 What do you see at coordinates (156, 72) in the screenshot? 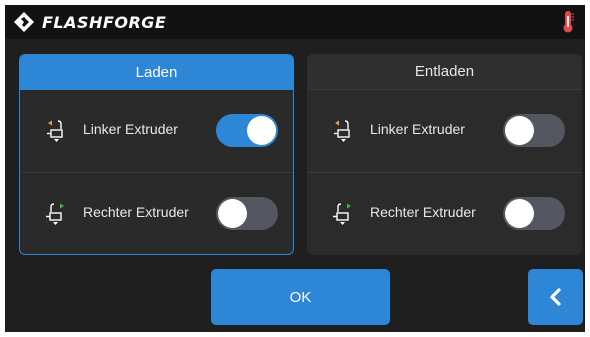
I see `load-panel-title: Laden` at bounding box center [156, 72].